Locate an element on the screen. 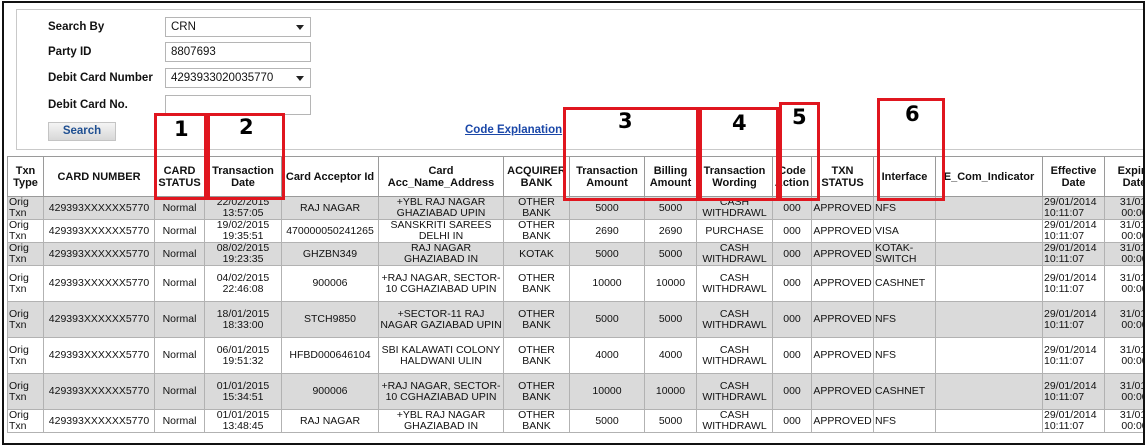 The width and height of the screenshot is (1146, 447). search-by-select: CRN is located at coordinates (238, 27).